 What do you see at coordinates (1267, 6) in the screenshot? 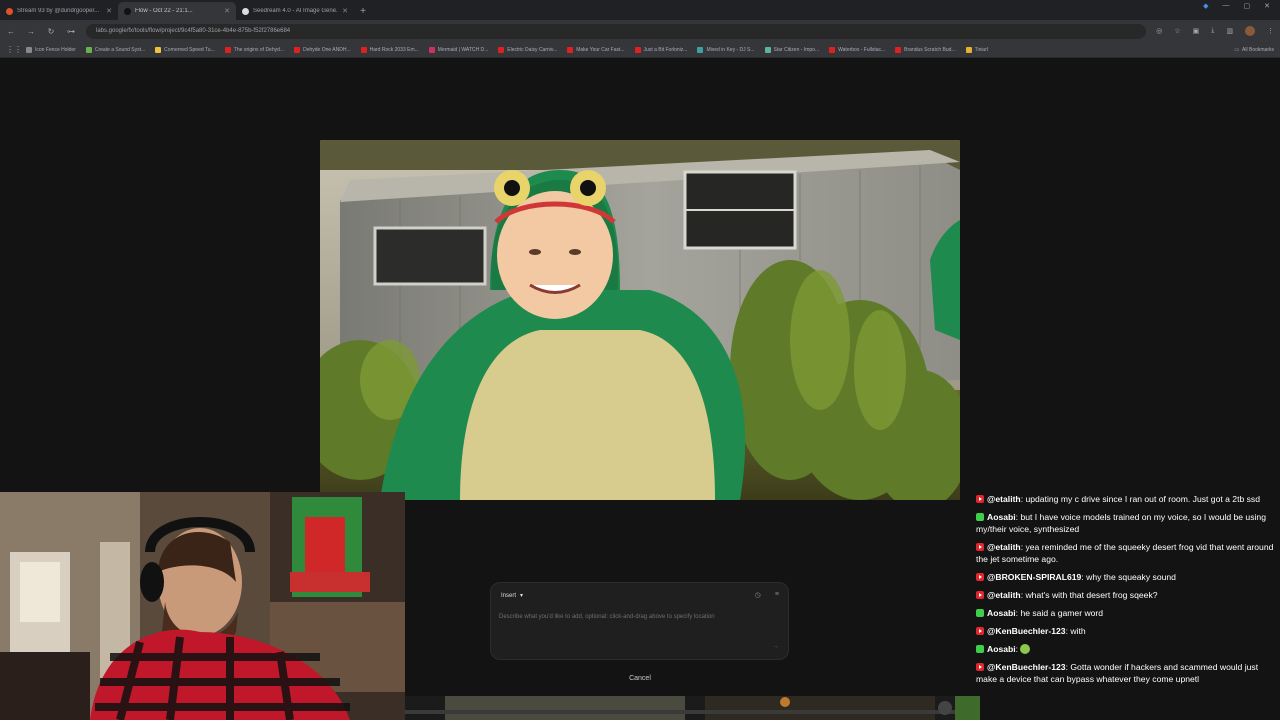
I see `close-window-icon: ✕` at bounding box center [1267, 6].